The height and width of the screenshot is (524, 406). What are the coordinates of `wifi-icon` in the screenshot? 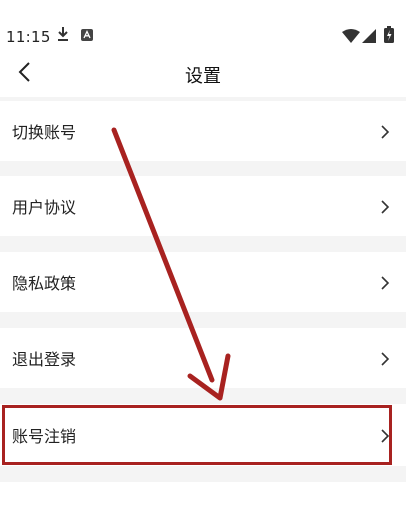 It's located at (351, 37).